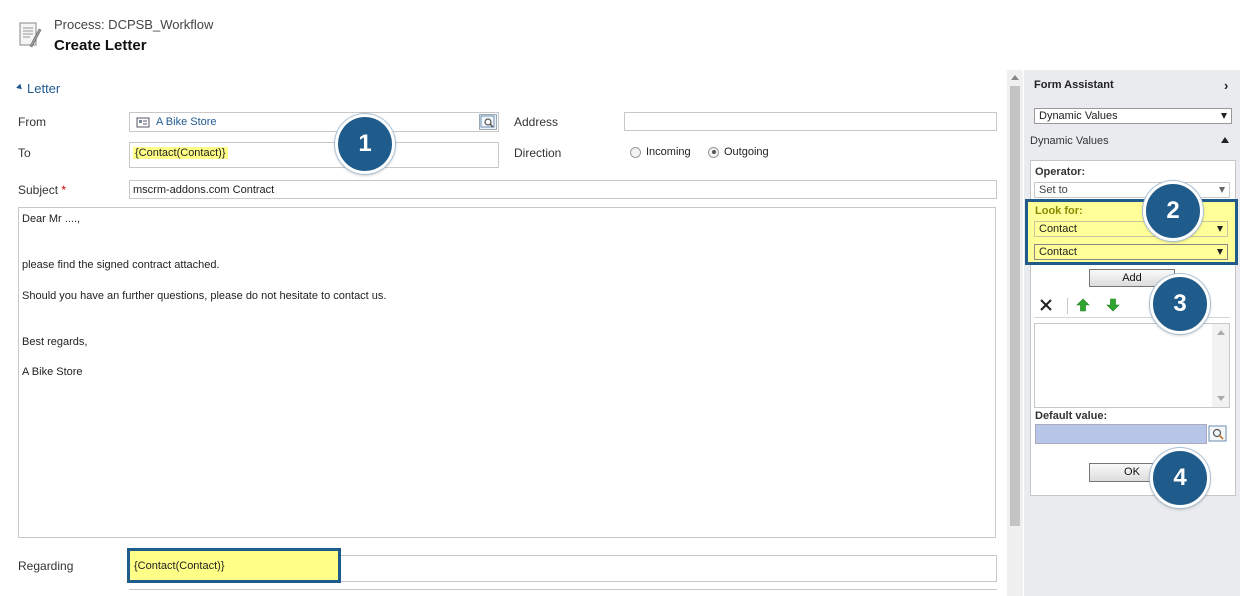 This screenshot has width=1240, height=596. What do you see at coordinates (44, 88) in the screenshot?
I see `section-label: Letter` at bounding box center [44, 88].